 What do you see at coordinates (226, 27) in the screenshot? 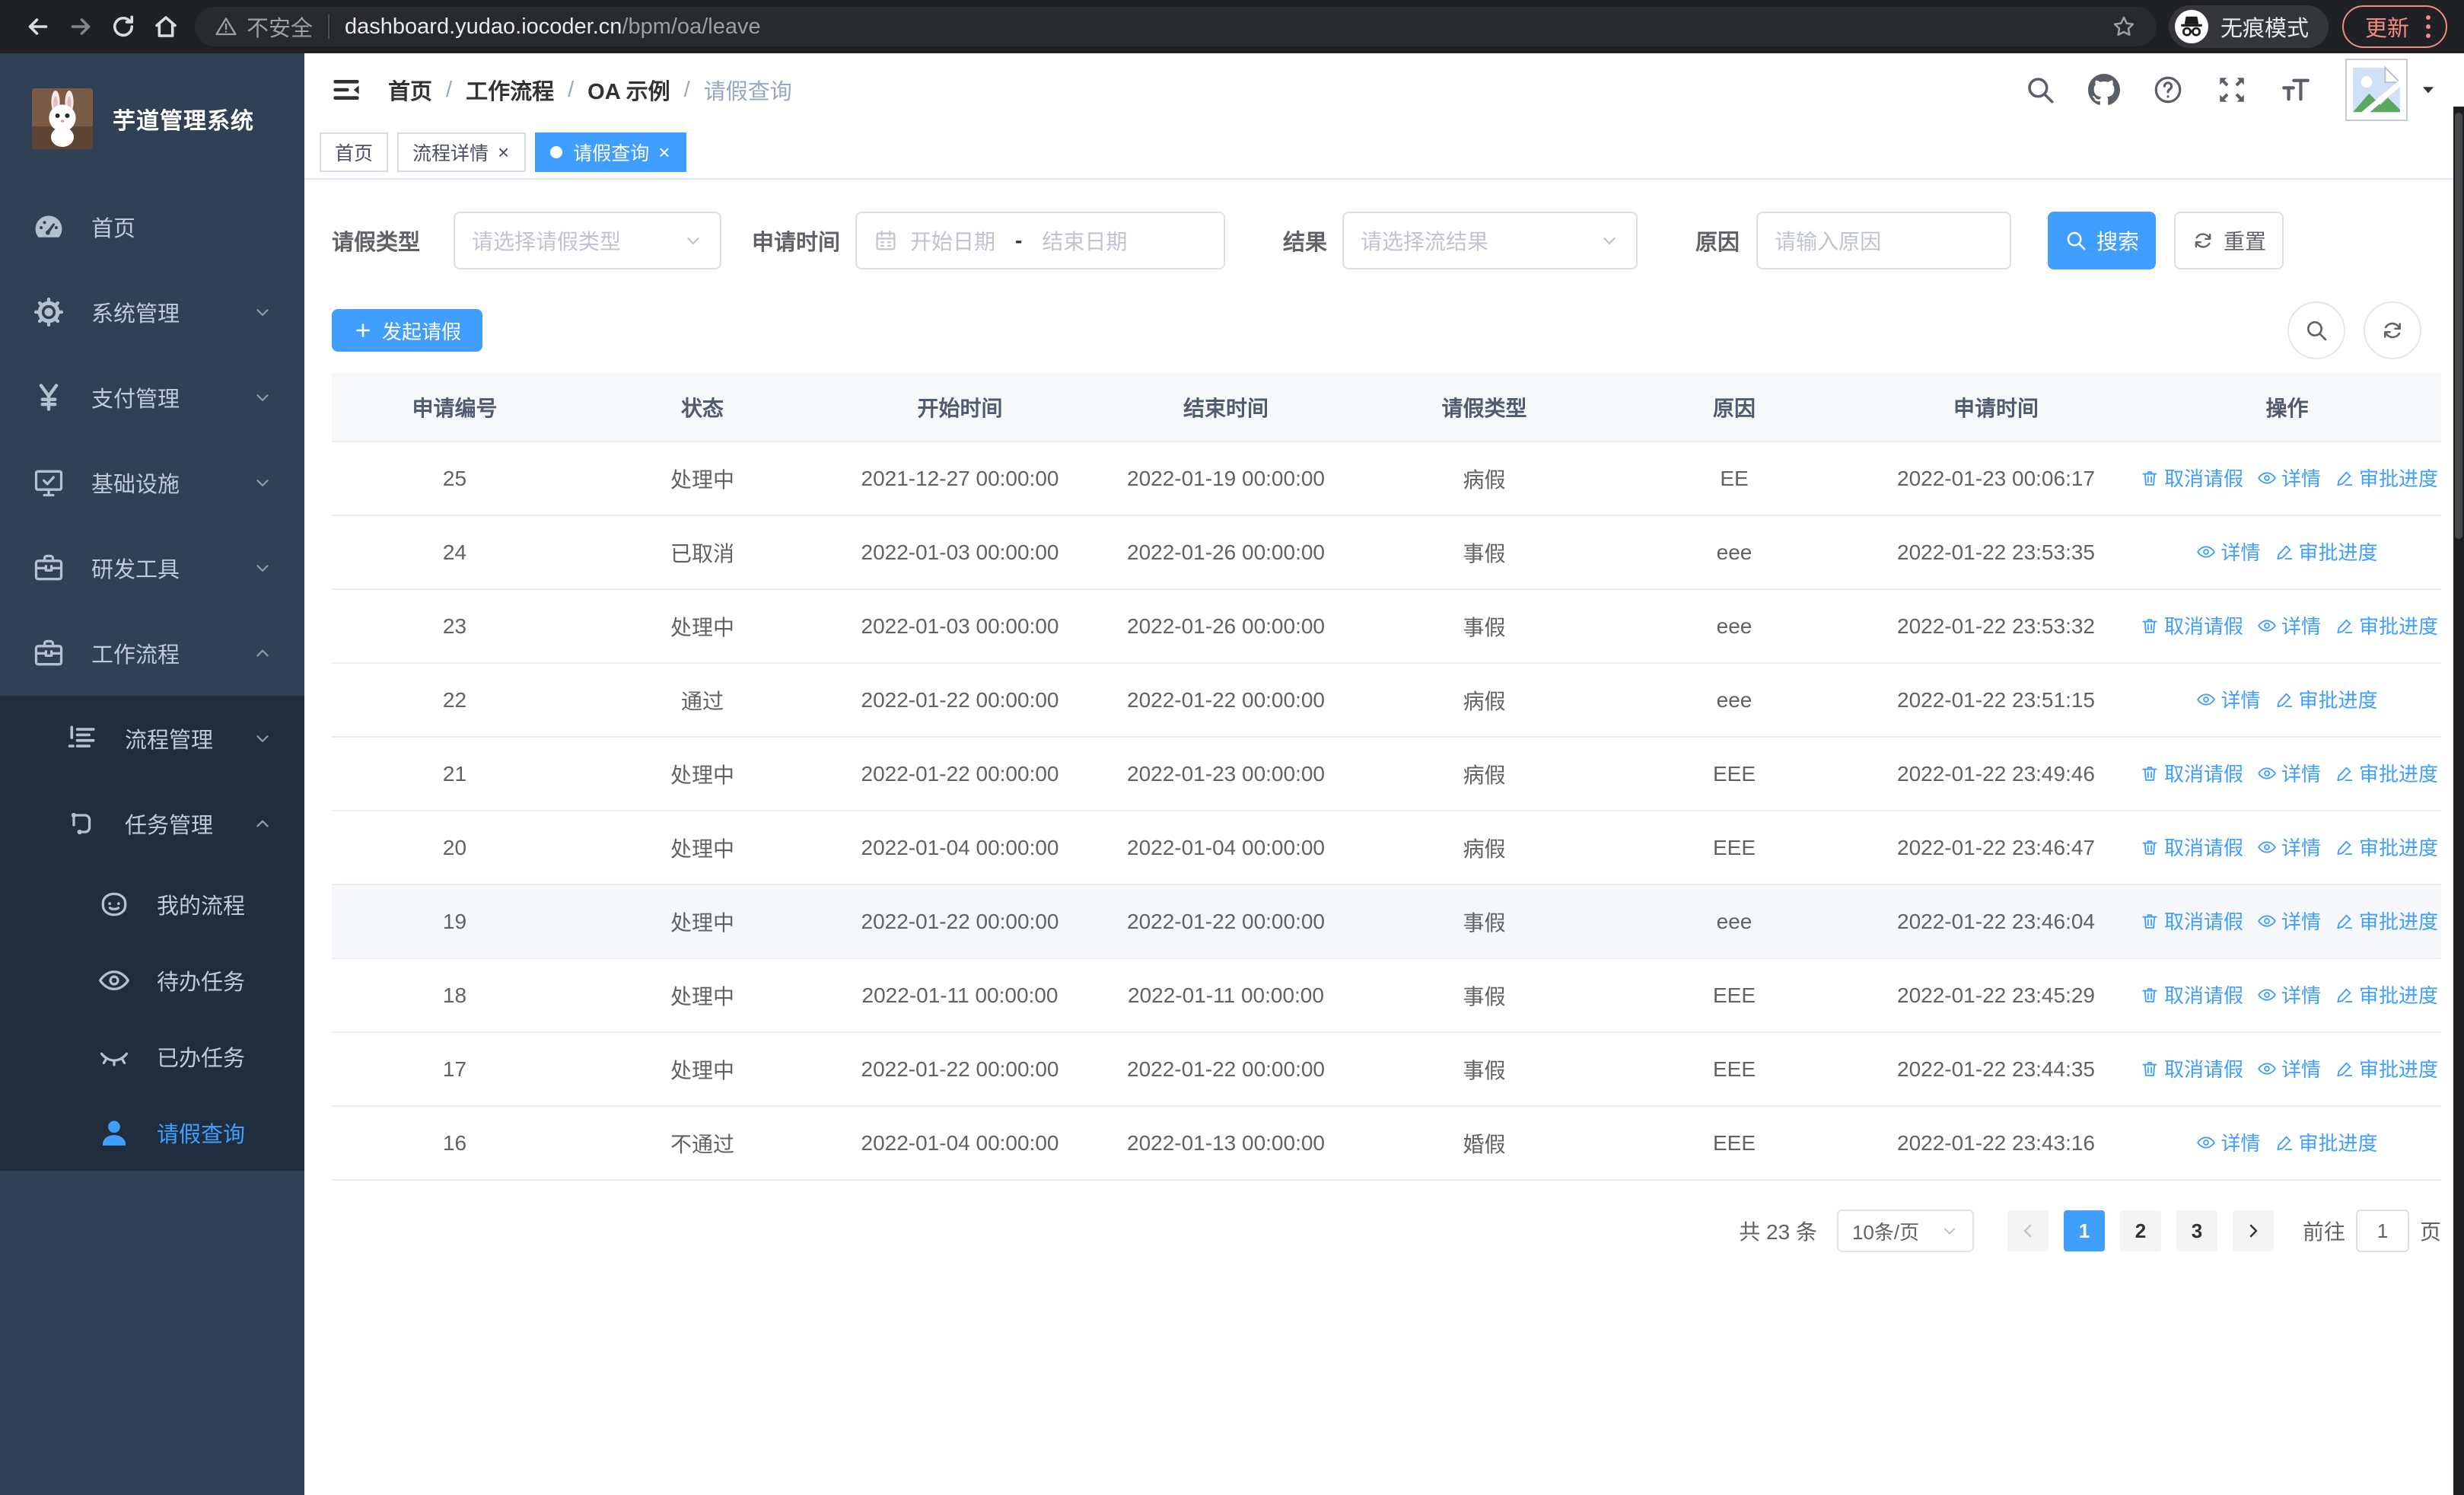
I see `not-secure-warning-icon` at bounding box center [226, 27].